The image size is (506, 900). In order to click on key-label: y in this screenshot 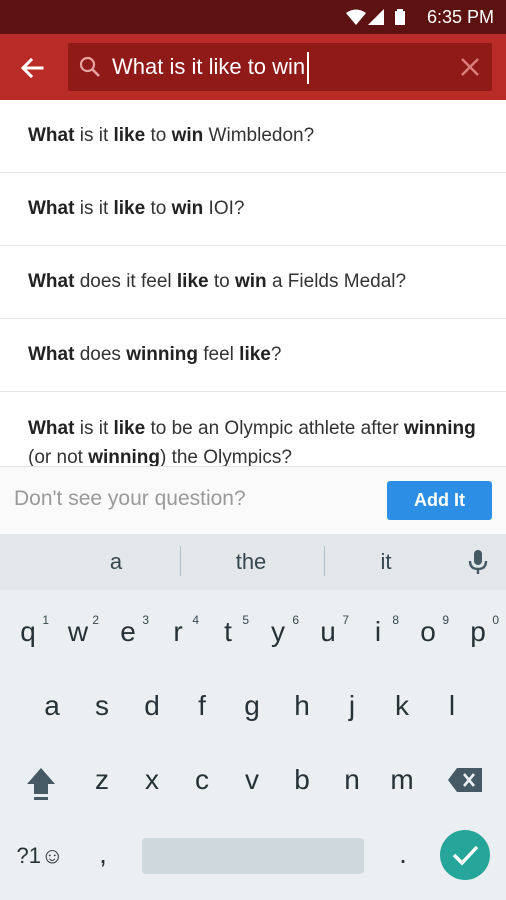, I will do `click(278, 631)`.